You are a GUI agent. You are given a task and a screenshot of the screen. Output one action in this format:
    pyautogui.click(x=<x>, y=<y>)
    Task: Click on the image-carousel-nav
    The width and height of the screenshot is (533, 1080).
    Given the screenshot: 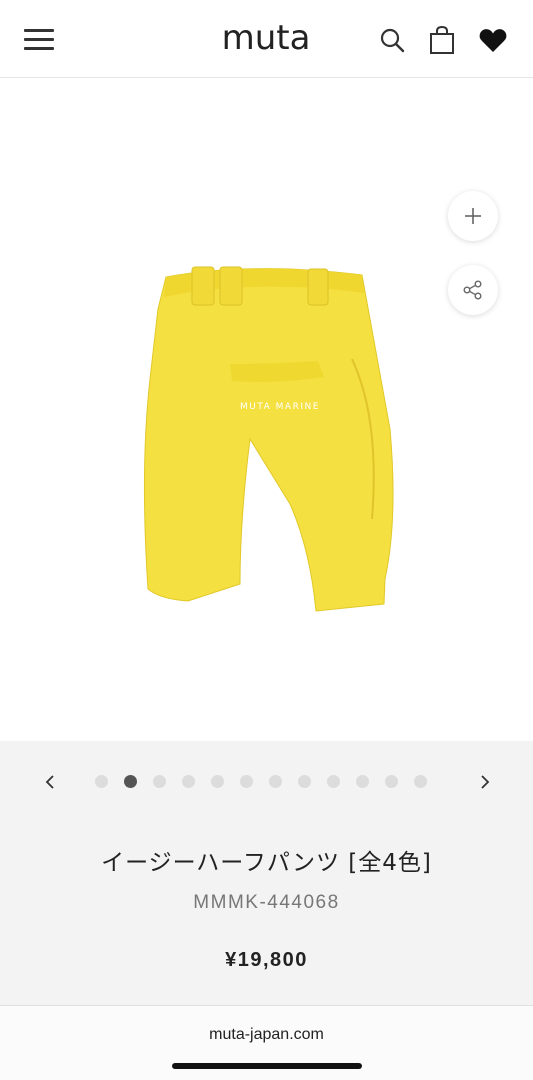 What is the action you would take?
    pyautogui.click(x=266, y=782)
    